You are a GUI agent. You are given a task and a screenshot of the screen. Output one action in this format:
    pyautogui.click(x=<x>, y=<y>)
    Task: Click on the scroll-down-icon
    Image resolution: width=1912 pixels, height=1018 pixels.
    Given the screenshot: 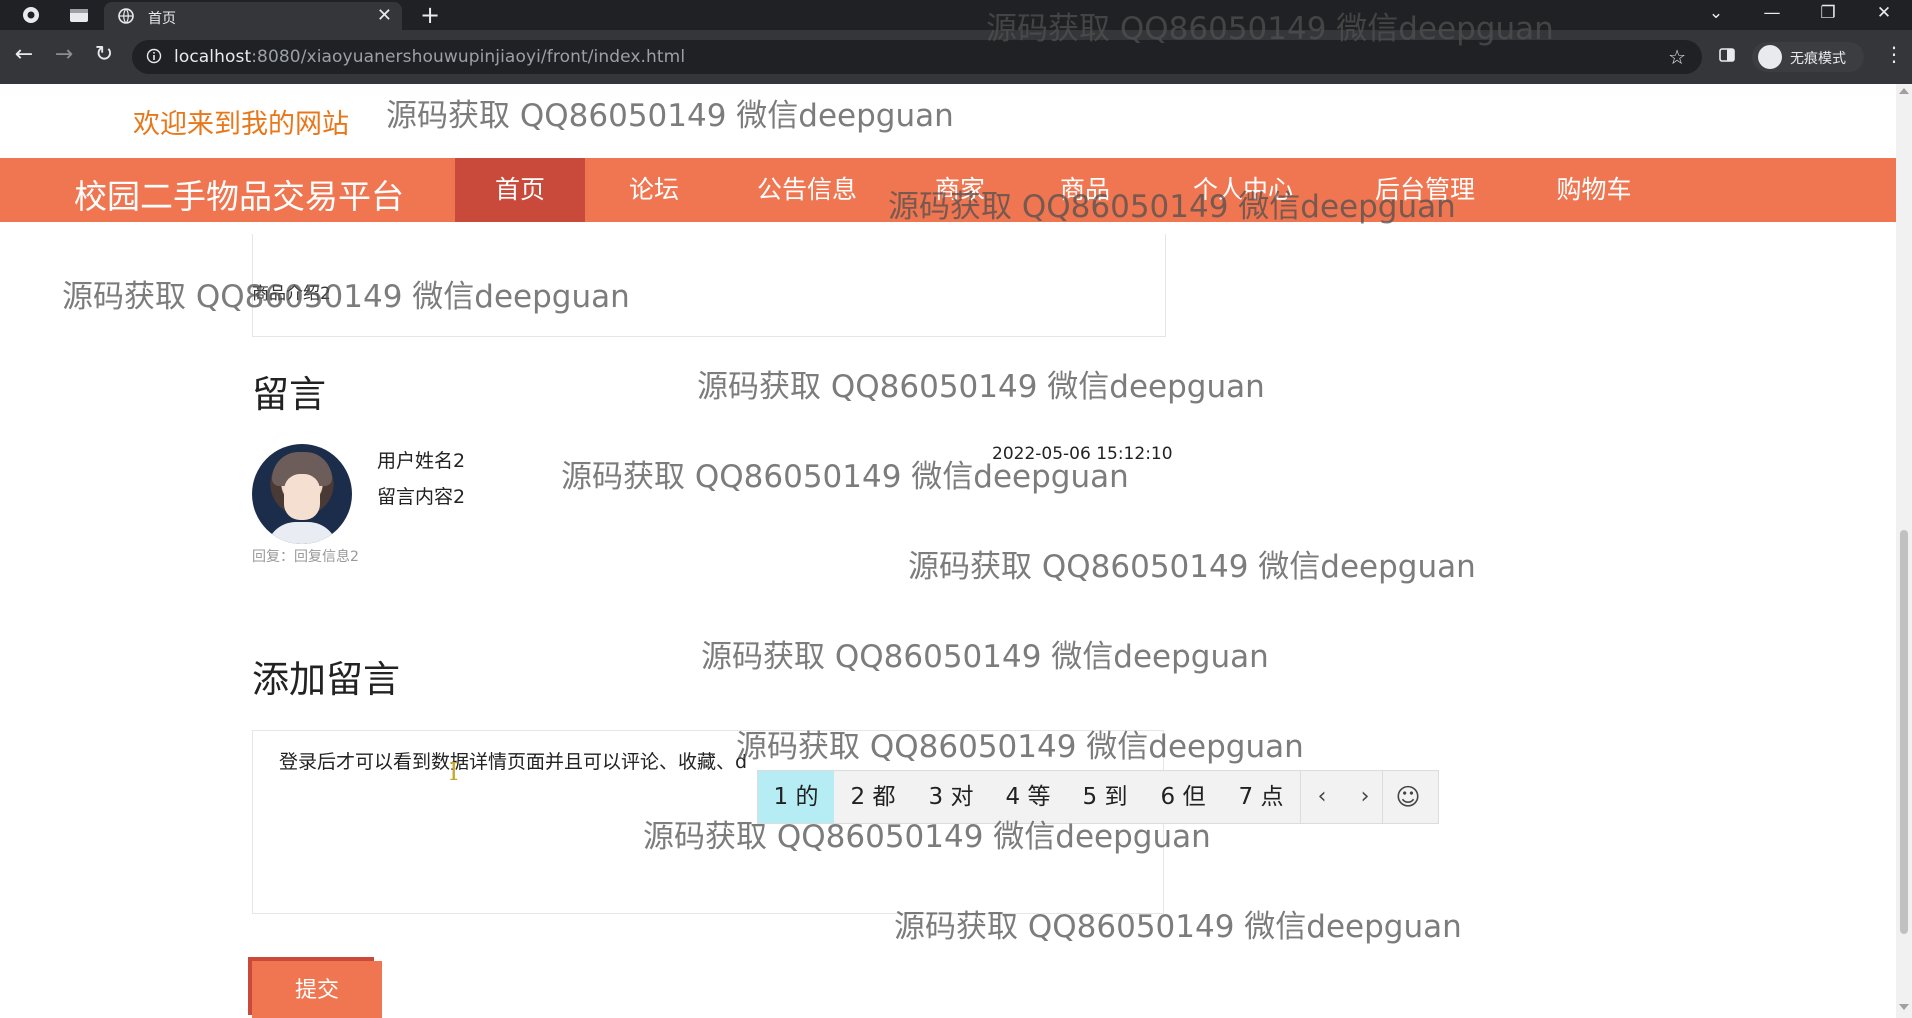 What is the action you would take?
    pyautogui.click(x=1904, y=1007)
    